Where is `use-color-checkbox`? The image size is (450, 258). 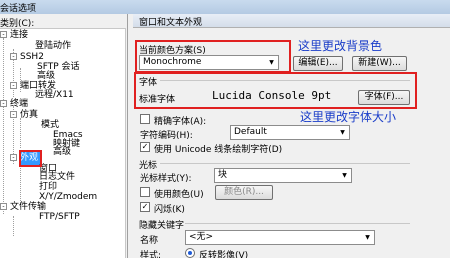 use-color-checkbox is located at coordinates (145, 192).